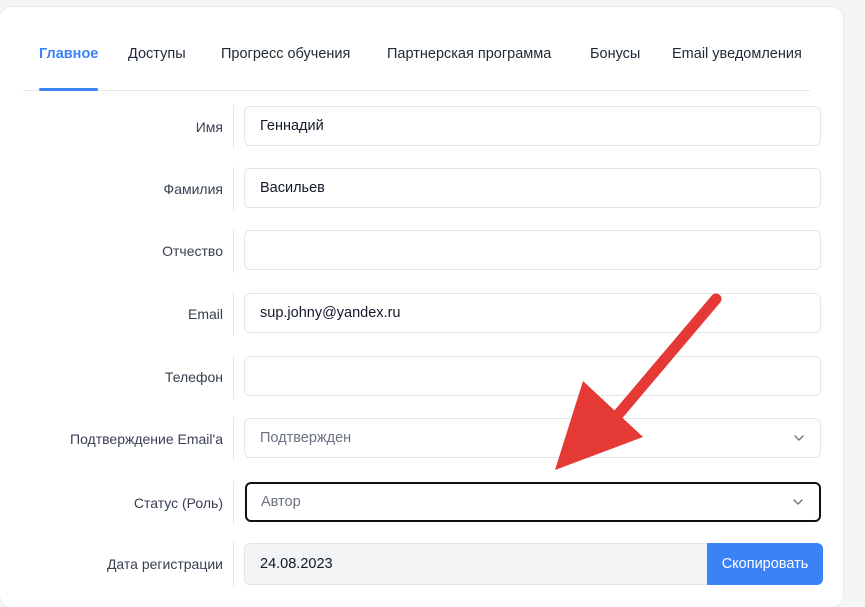  I want to click on row-phone: Телефон, so click(421, 377).